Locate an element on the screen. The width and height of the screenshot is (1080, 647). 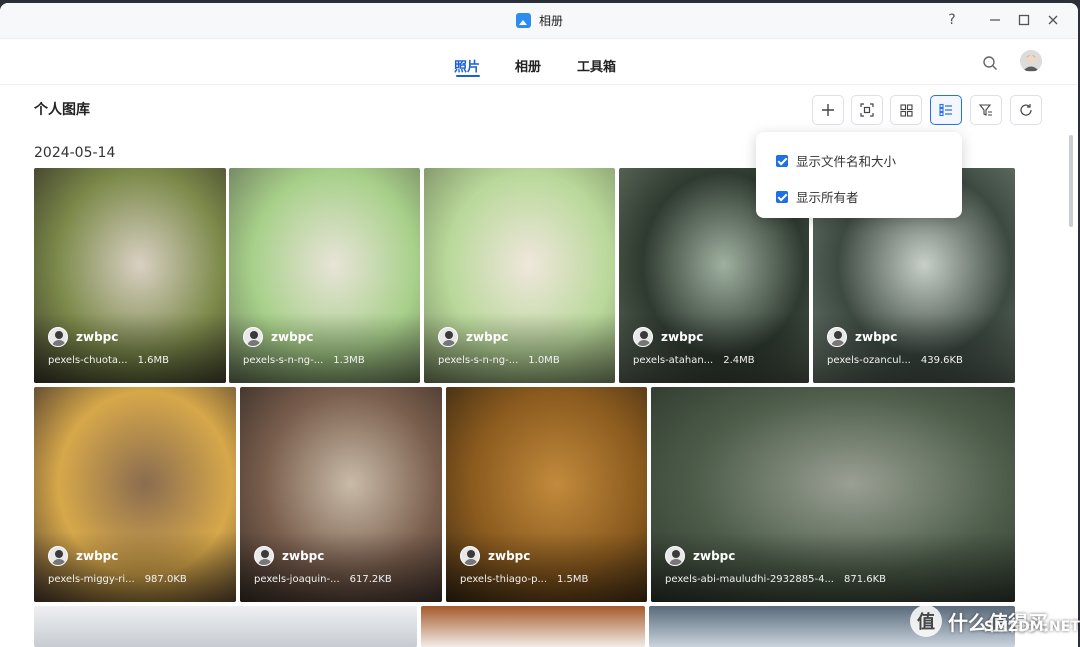
photo-file-info: pexels-s-n-ng-... 1.0MB is located at coordinates (499, 360).